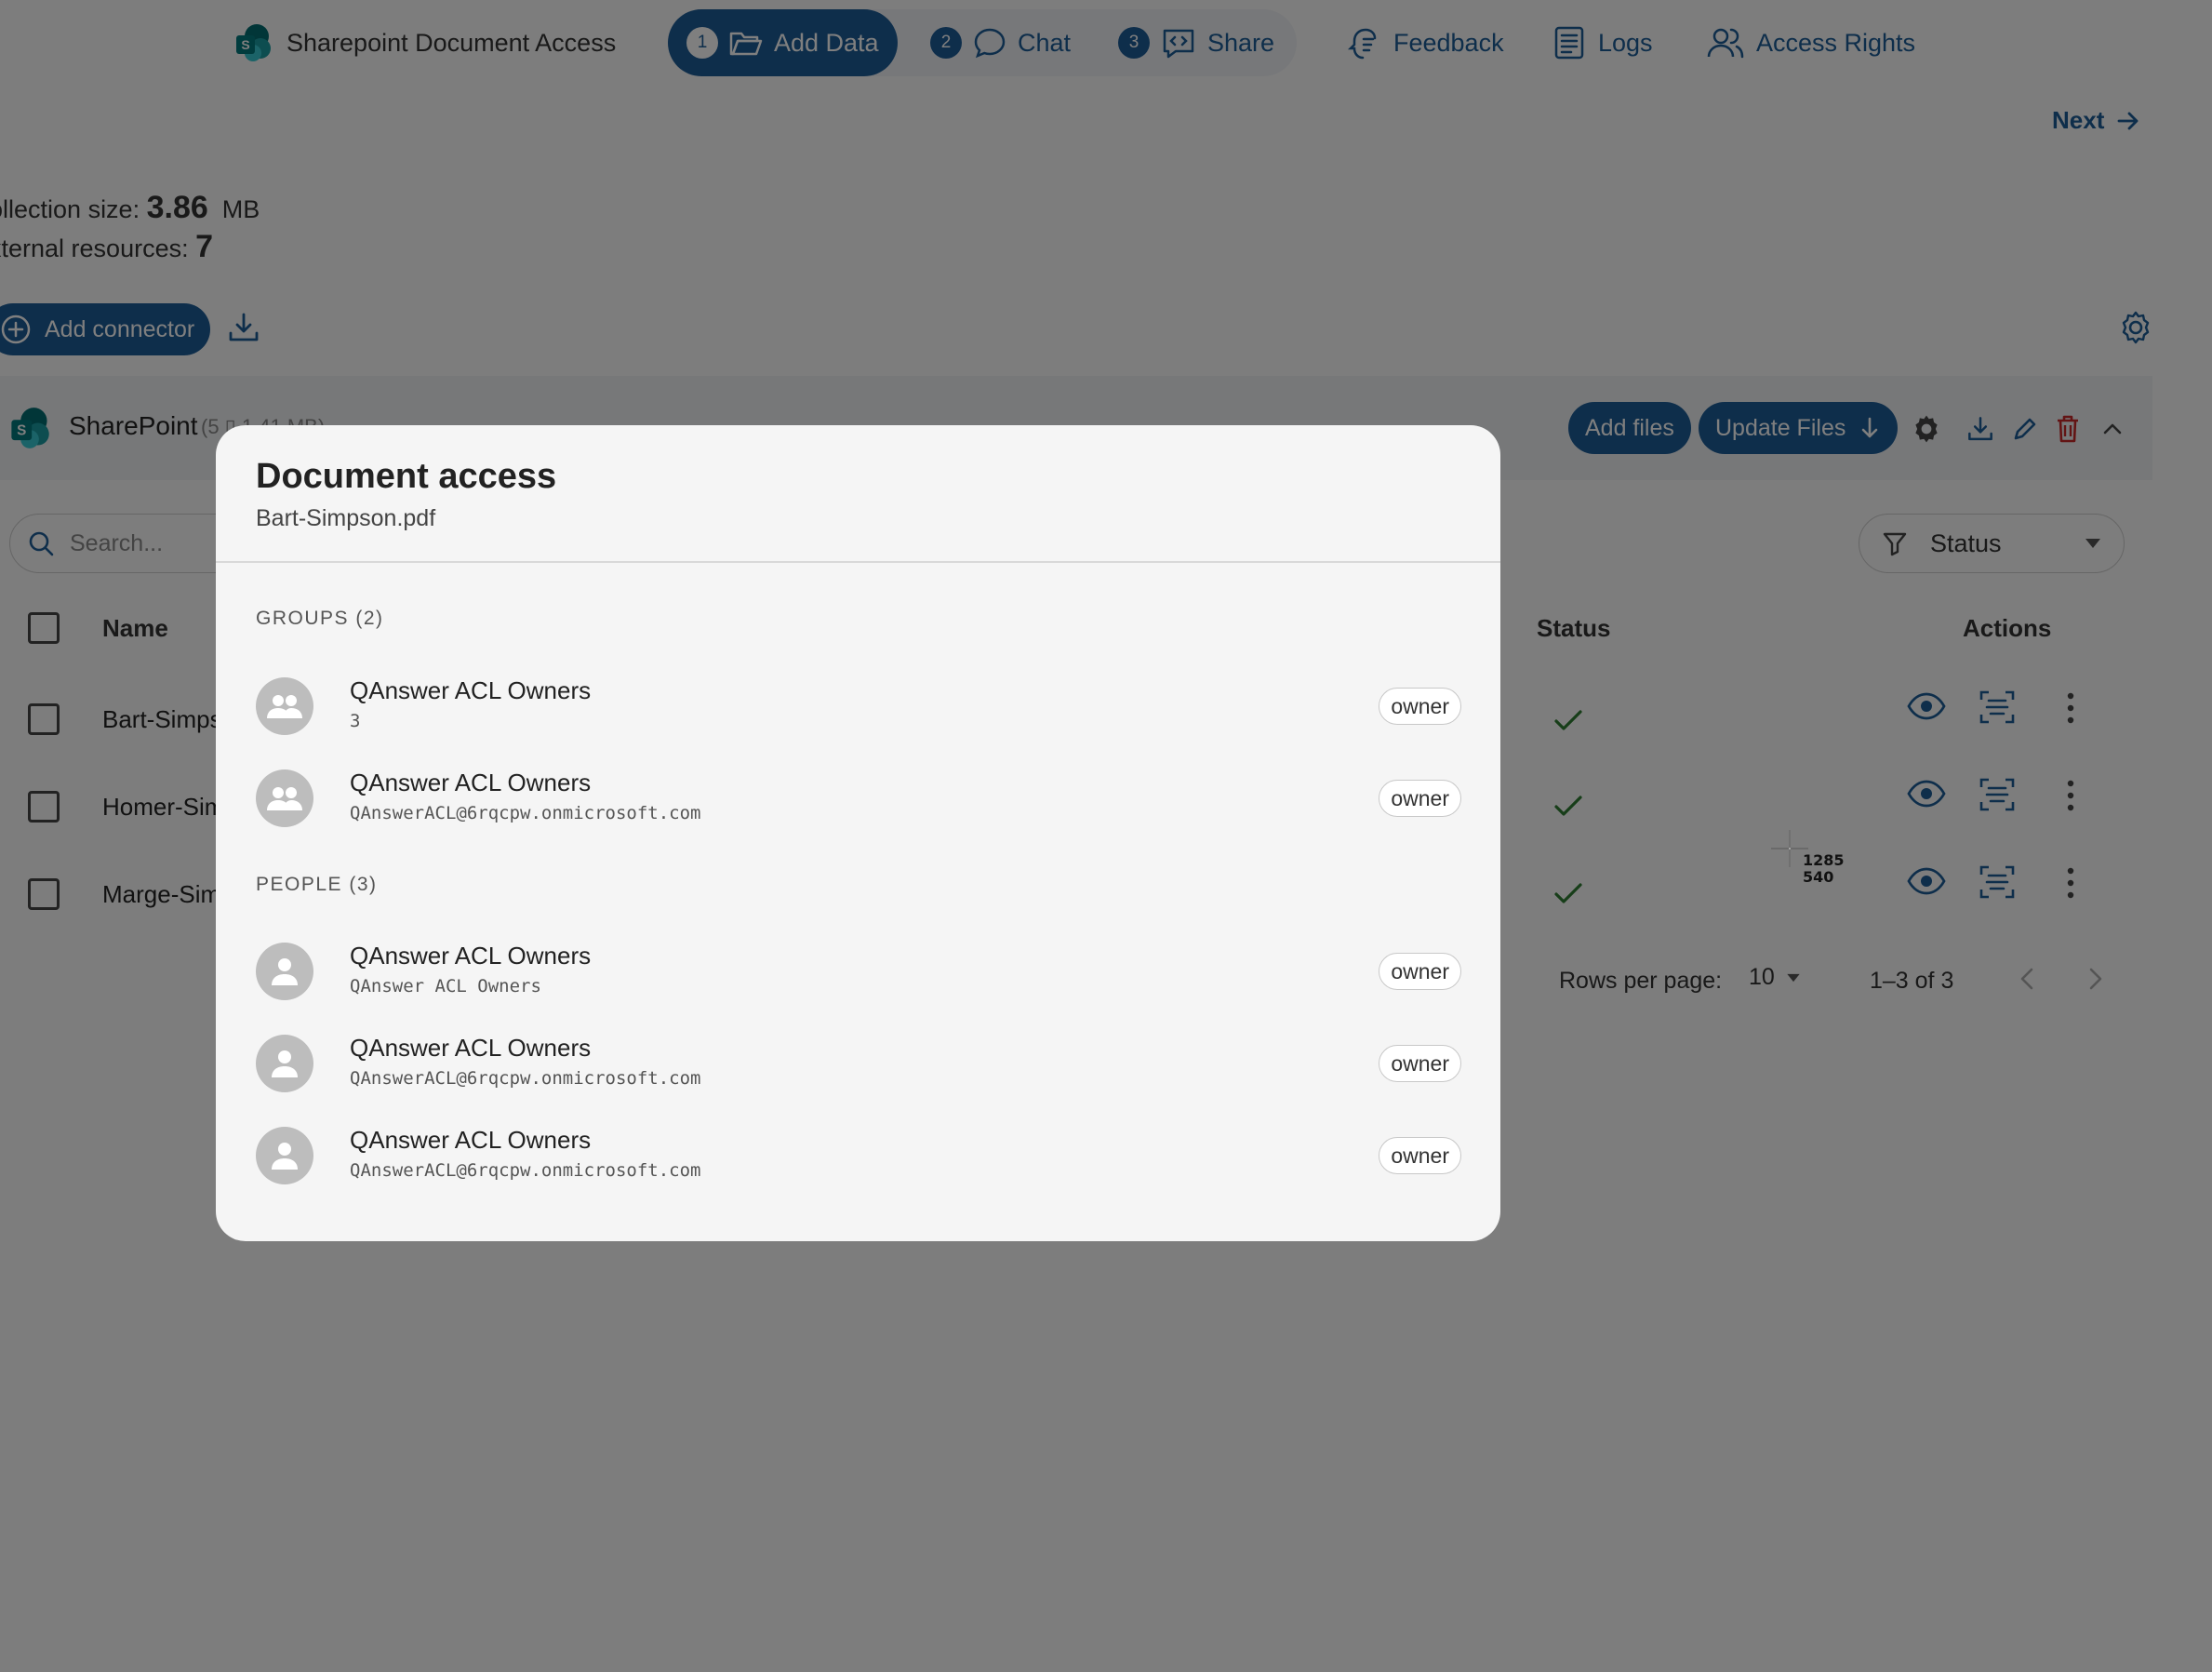 This screenshot has height=1672, width=2212. I want to click on cursor: 1285 540, so click(1807, 857).